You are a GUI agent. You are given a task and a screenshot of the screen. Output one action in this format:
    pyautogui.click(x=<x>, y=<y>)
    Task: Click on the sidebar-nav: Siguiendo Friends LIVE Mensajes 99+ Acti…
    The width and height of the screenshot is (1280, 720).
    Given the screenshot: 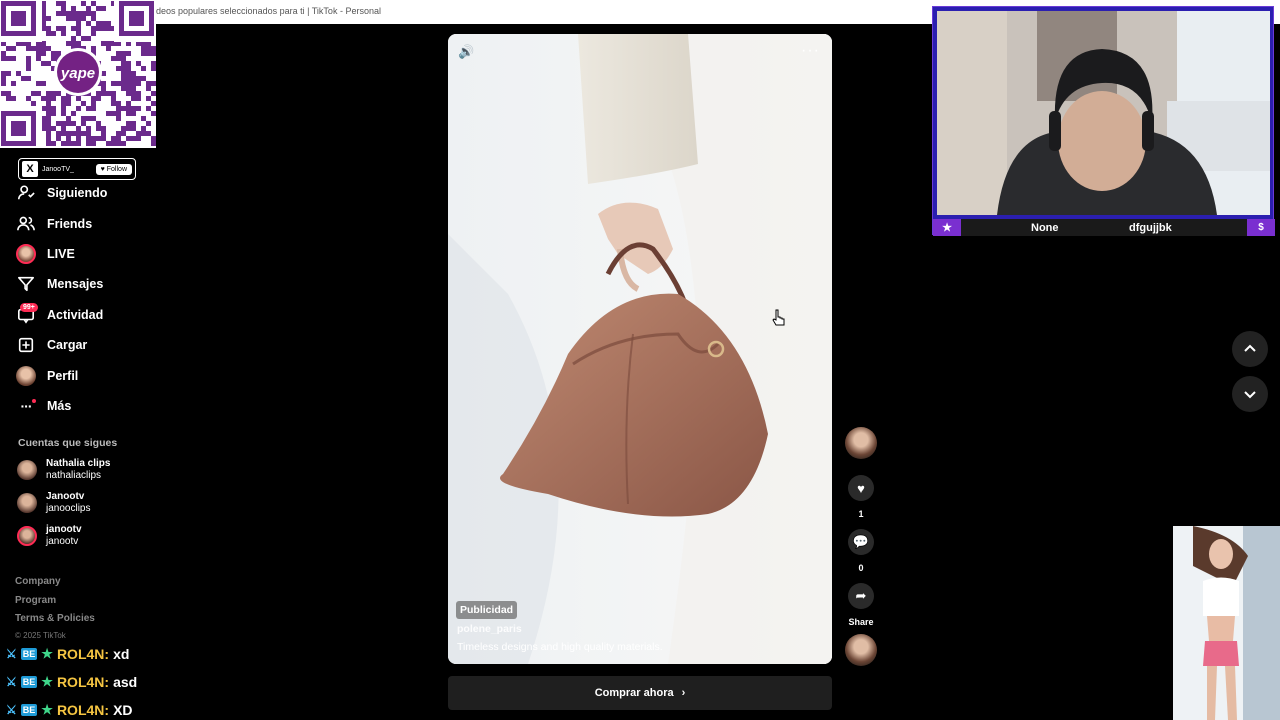 What is the action you would take?
    pyautogui.click(x=101, y=299)
    